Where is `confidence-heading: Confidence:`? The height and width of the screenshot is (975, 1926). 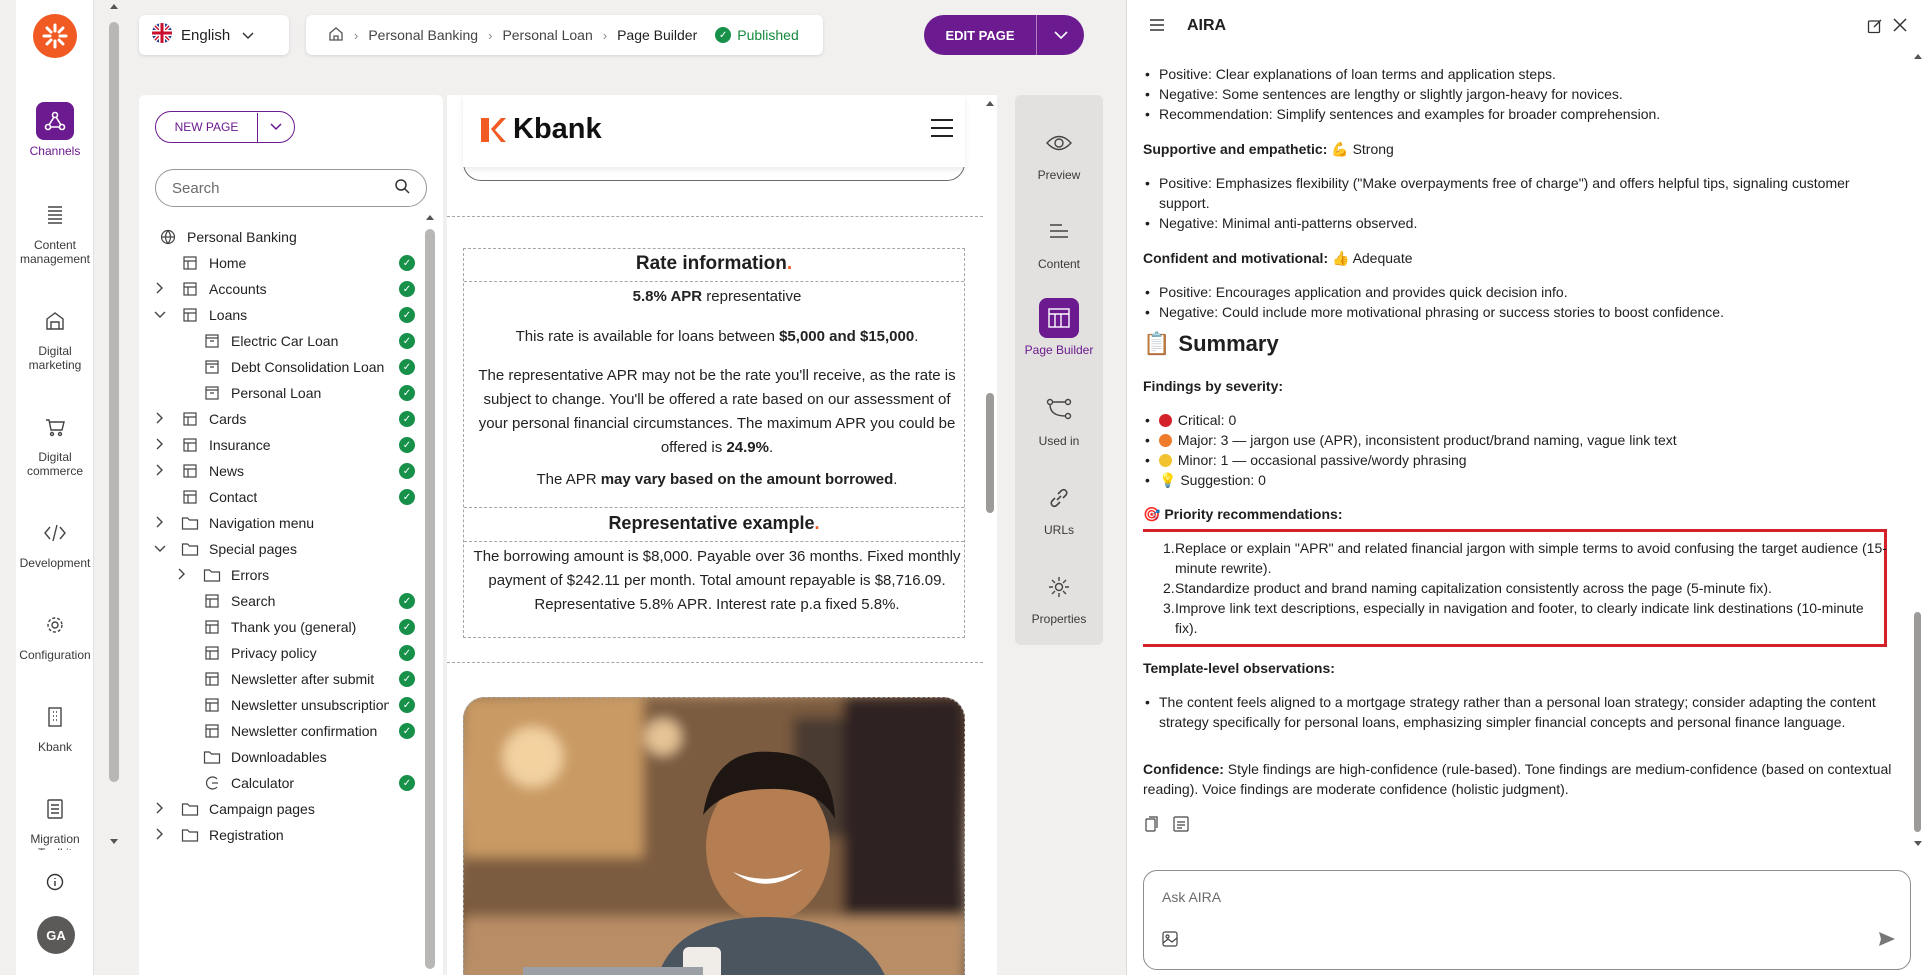 confidence-heading: Confidence: is located at coordinates (1183, 769).